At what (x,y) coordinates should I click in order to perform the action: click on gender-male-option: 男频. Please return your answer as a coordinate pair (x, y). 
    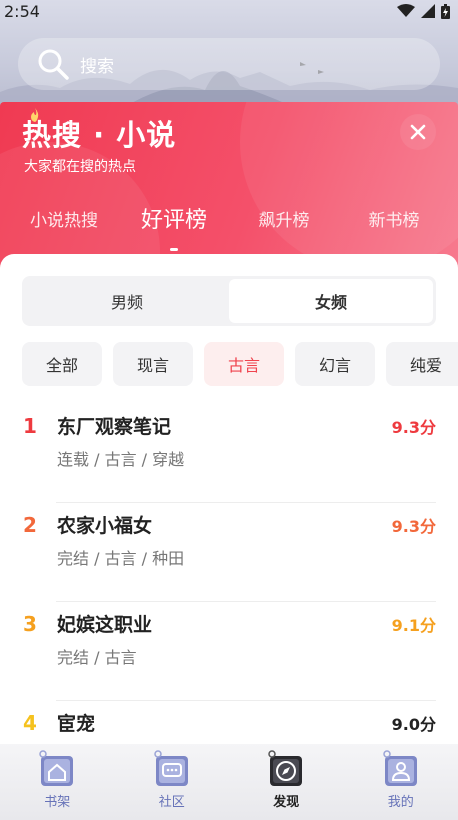
    Looking at the image, I should click on (127, 301).